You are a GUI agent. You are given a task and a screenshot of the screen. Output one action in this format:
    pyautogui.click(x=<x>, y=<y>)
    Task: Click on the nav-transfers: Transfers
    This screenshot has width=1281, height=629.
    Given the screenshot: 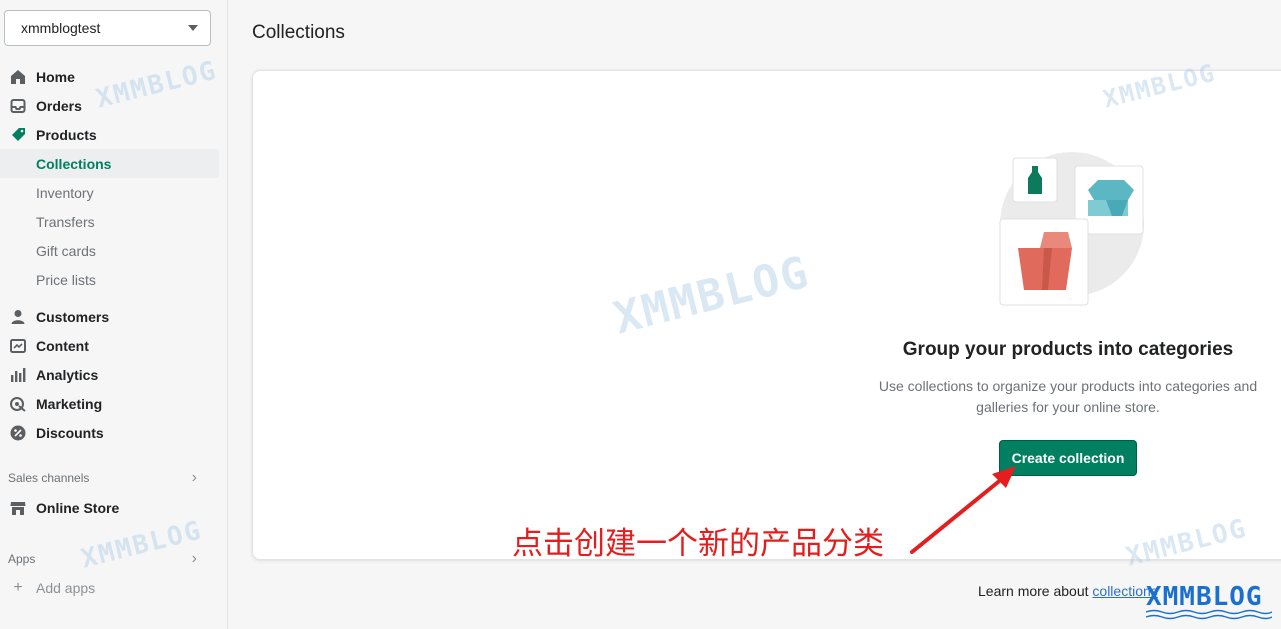 What is the action you would take?
    pyautogui.click(x=109, y=221)
    